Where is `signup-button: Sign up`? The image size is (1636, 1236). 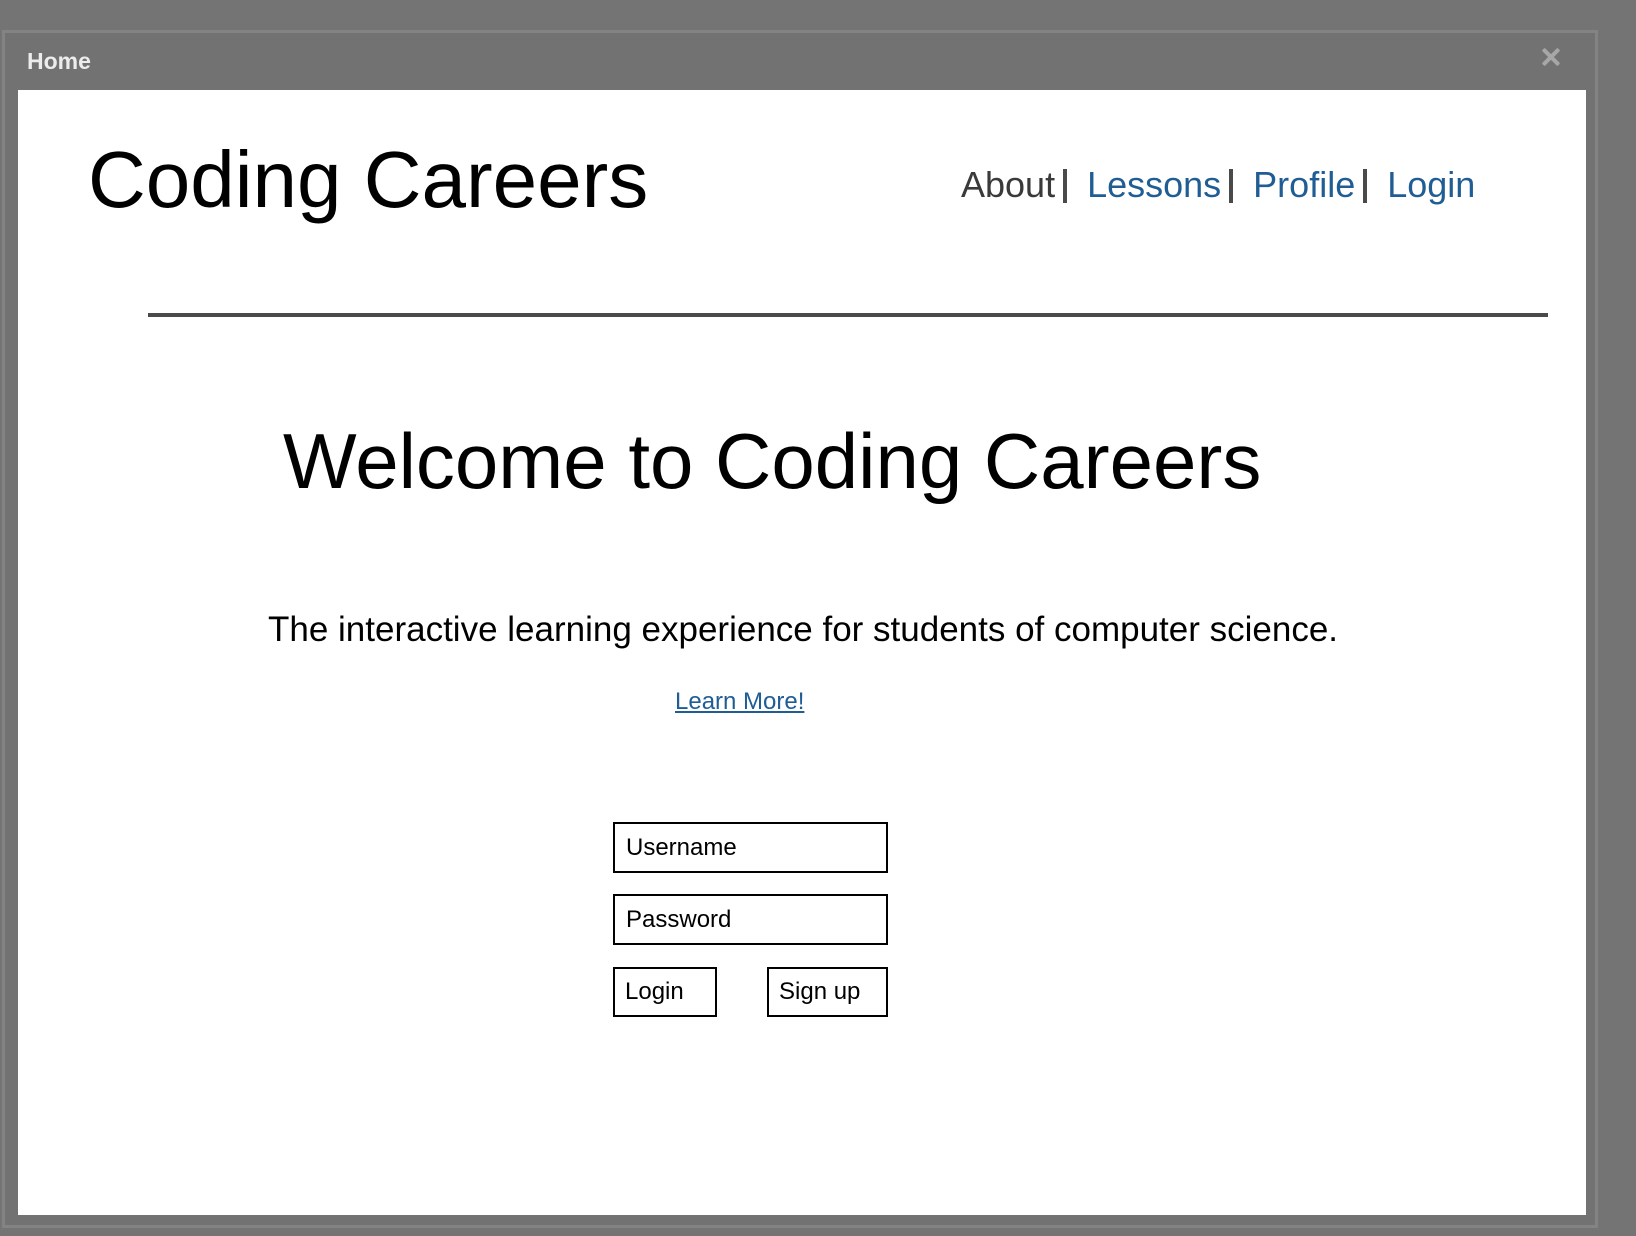
signup-button: Sign up is located at coordinates (827, 992).